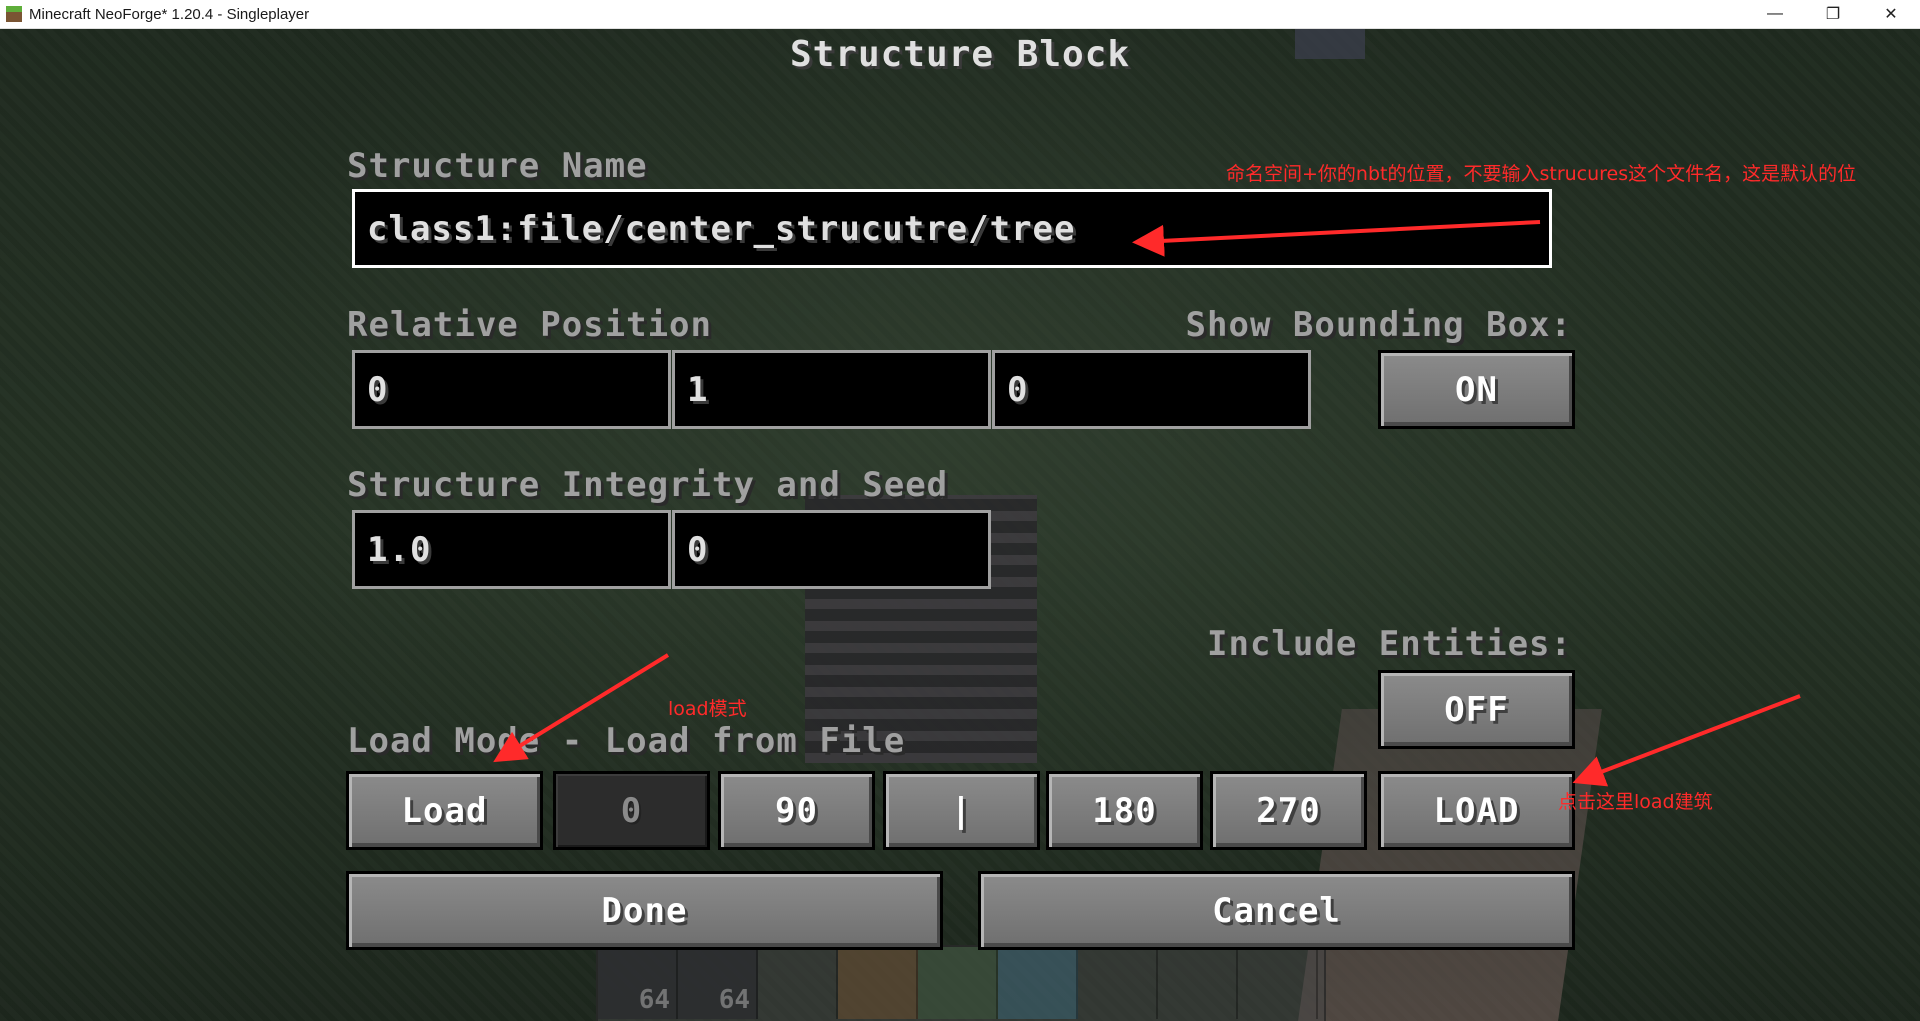 The width and height of the screenshot is (1920, 1021). What do you see at coordinates (581, 708) in the screenshot?
I see `arrow-to-mode-button` at bounding box center [581, 708].